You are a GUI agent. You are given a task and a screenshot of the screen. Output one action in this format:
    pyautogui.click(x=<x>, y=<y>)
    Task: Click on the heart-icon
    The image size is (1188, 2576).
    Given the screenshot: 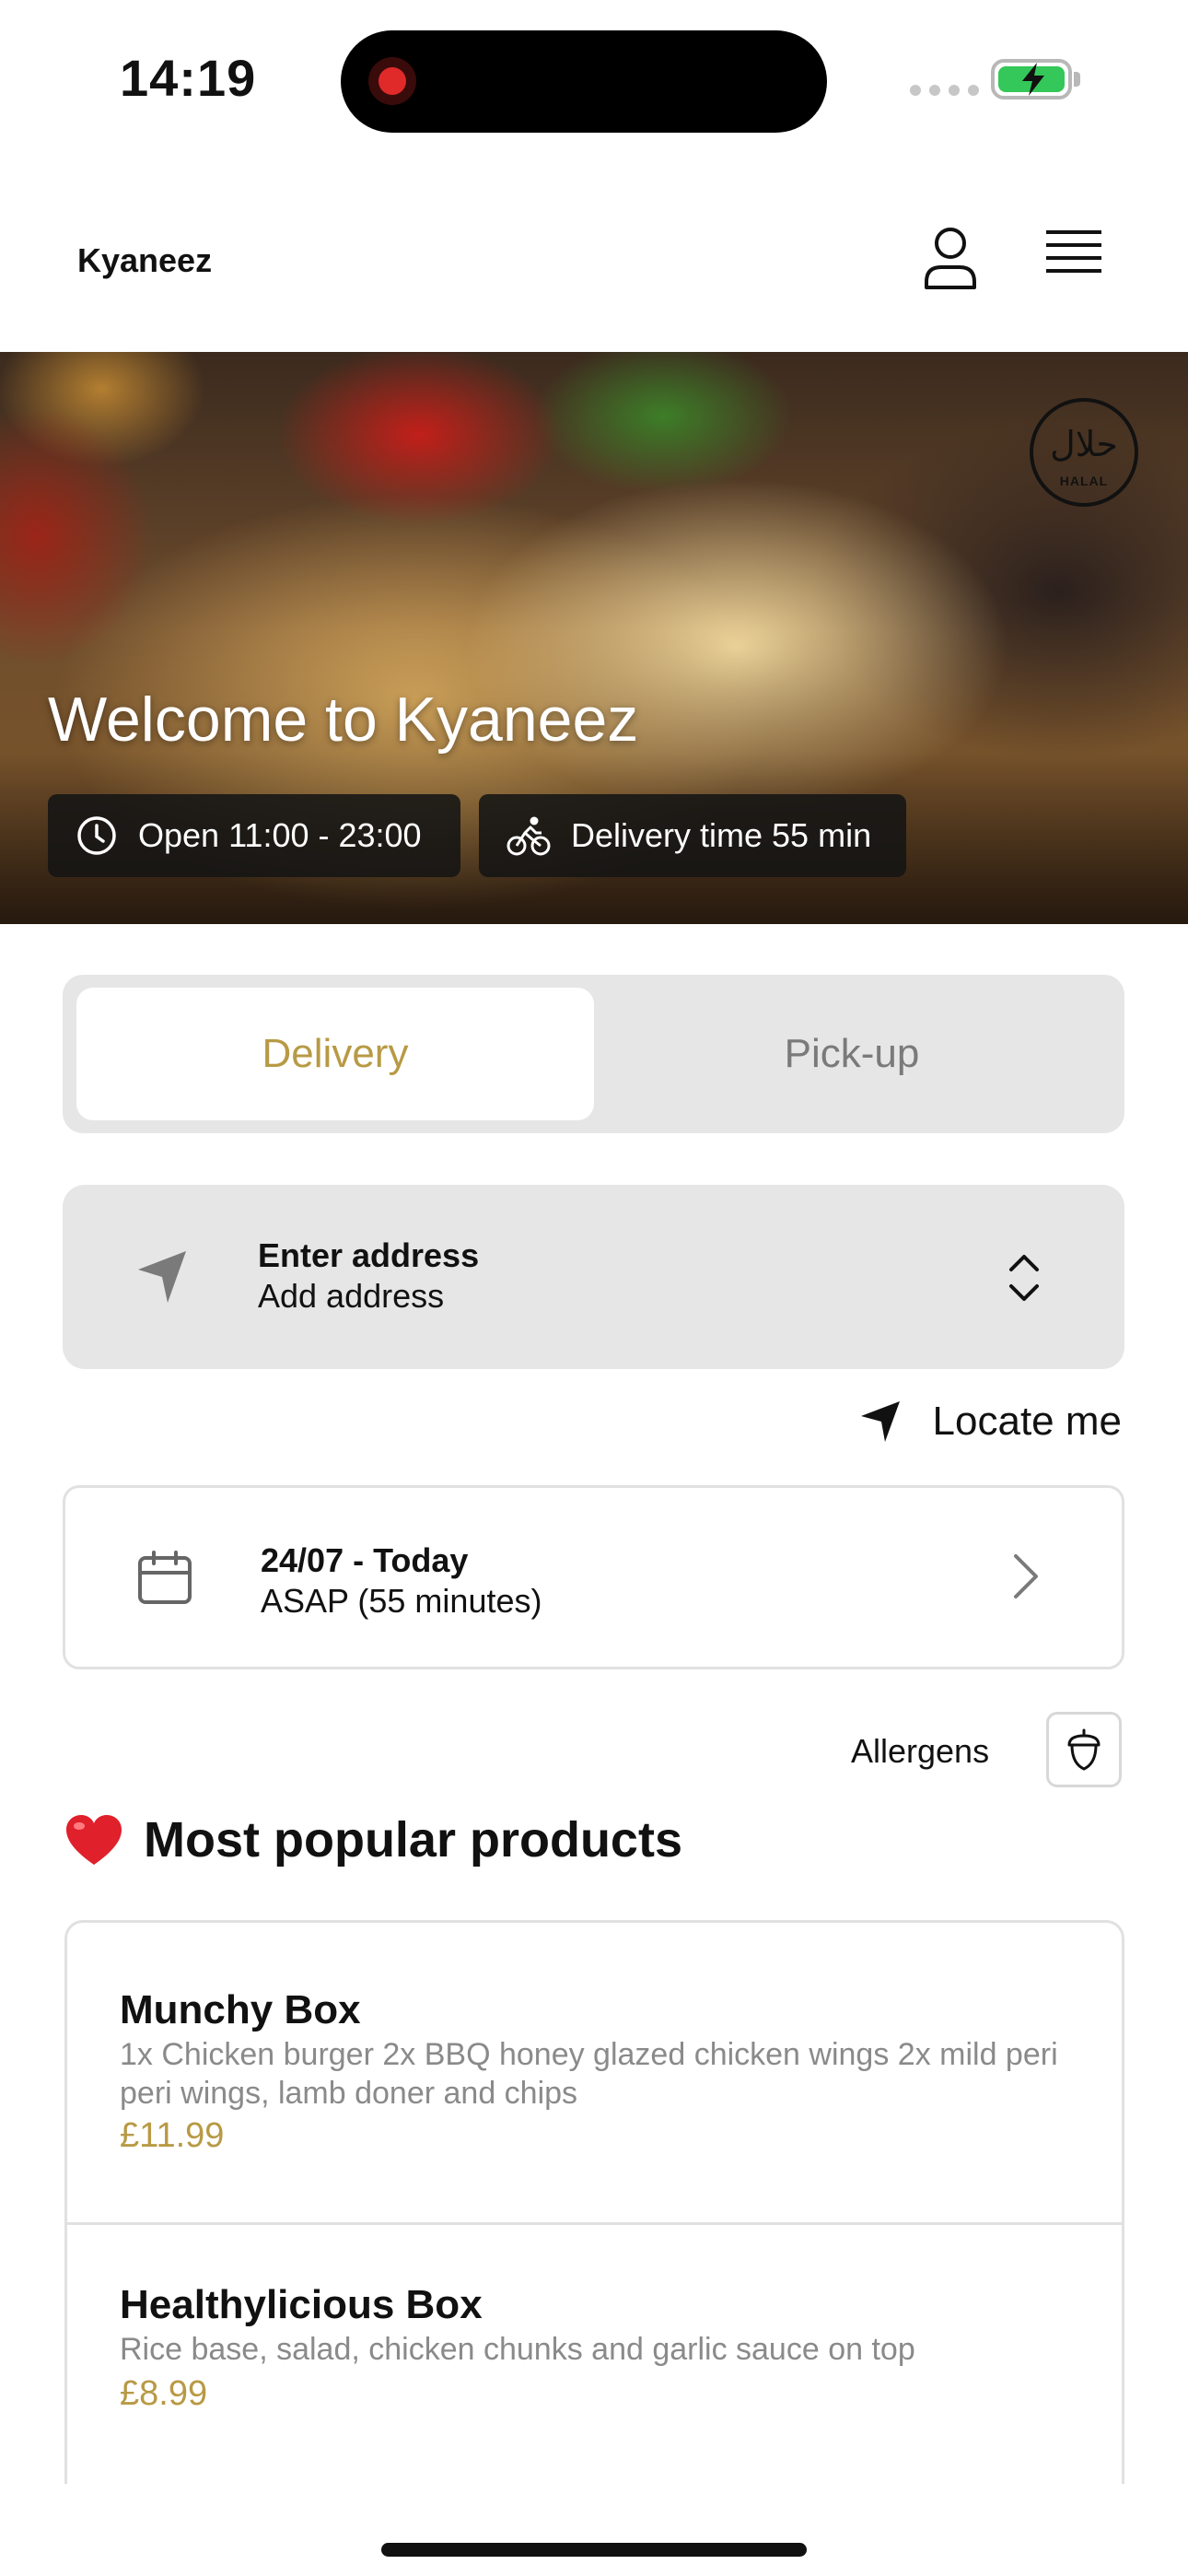 What is the action you would take?
    pyautogui.click(x=94, y=1840)
    